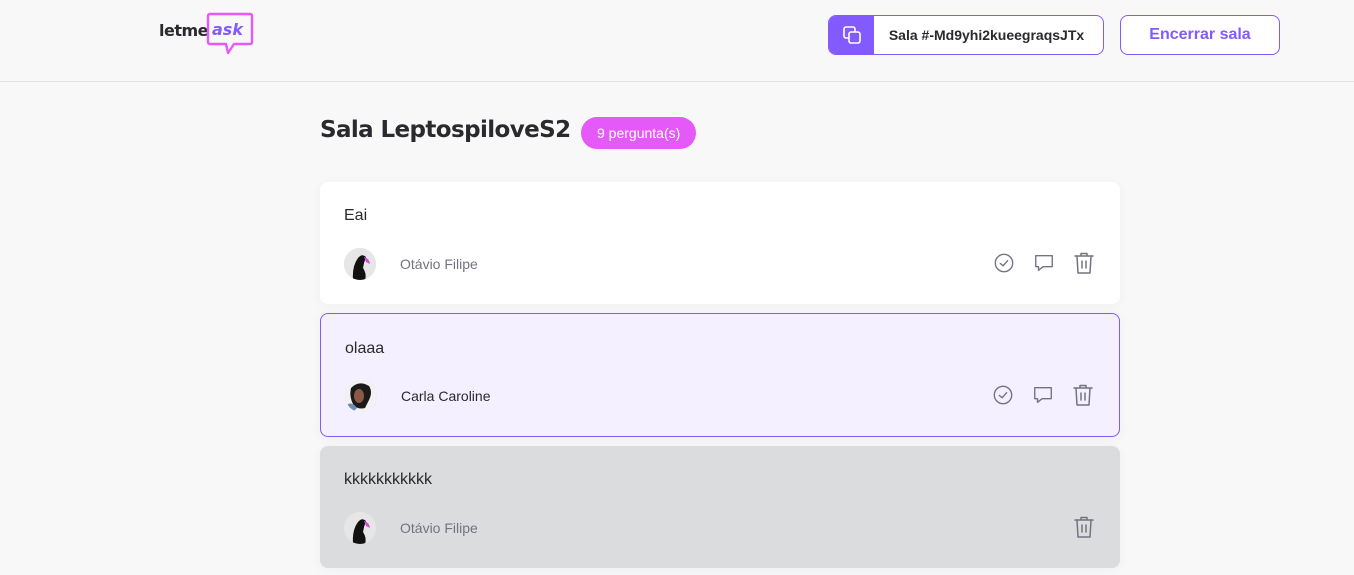 This screenshot has width=1354, height=575. What do you see at coordinates (639, 133) in the screenshot?
I see `question-count-badge: 9 pergunta(s)` at bounding box center [639, 133].